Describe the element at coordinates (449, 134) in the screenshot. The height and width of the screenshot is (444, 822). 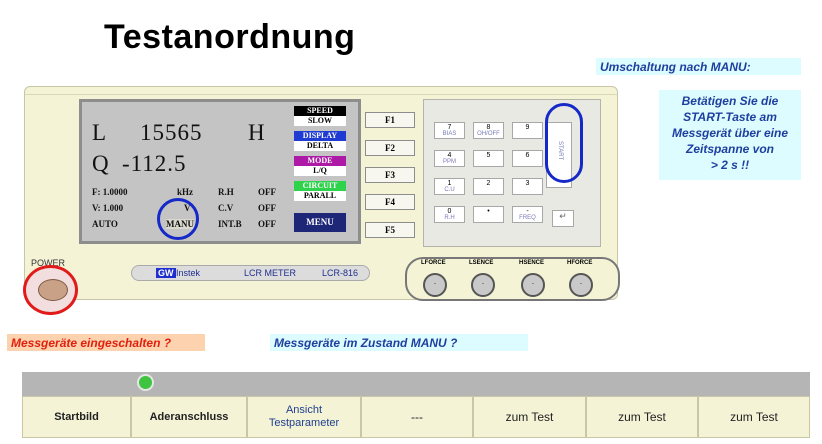
I see `key-sub: BIAS` at that location.